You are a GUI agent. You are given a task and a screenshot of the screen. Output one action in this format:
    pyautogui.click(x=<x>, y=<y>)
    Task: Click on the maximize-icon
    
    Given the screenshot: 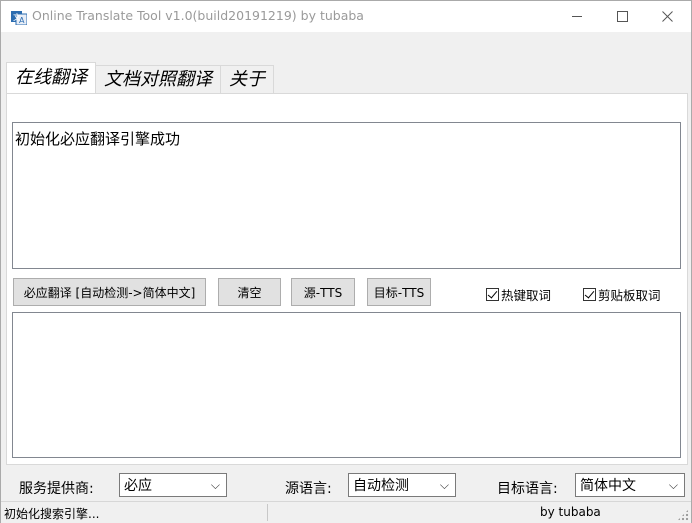 What is the action you would take?
    pyautogui.click(x=622, y=16)
    